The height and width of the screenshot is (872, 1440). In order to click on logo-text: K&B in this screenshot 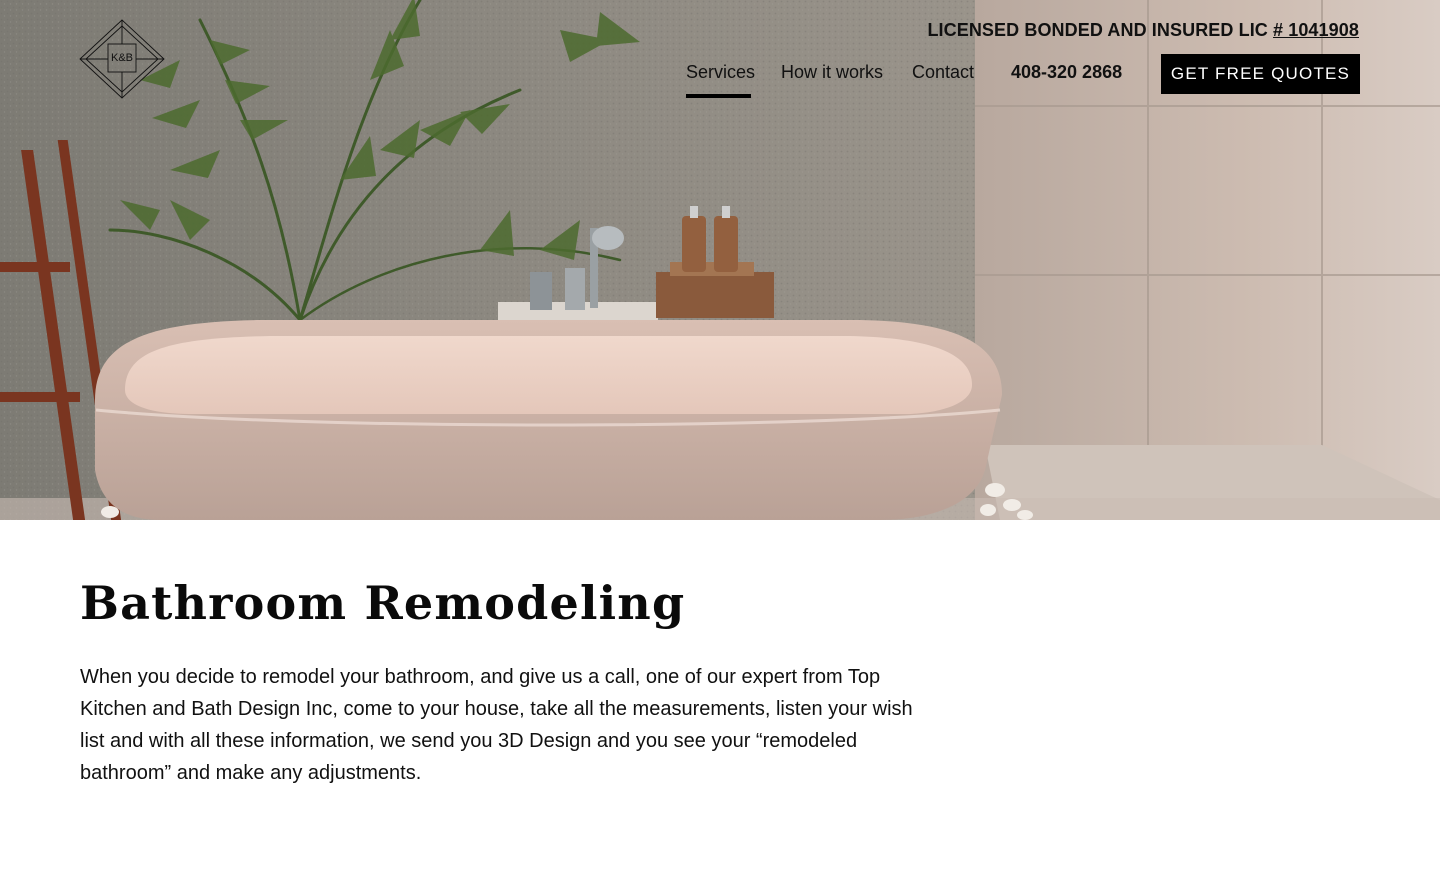, I will do `click(121, 58)`.